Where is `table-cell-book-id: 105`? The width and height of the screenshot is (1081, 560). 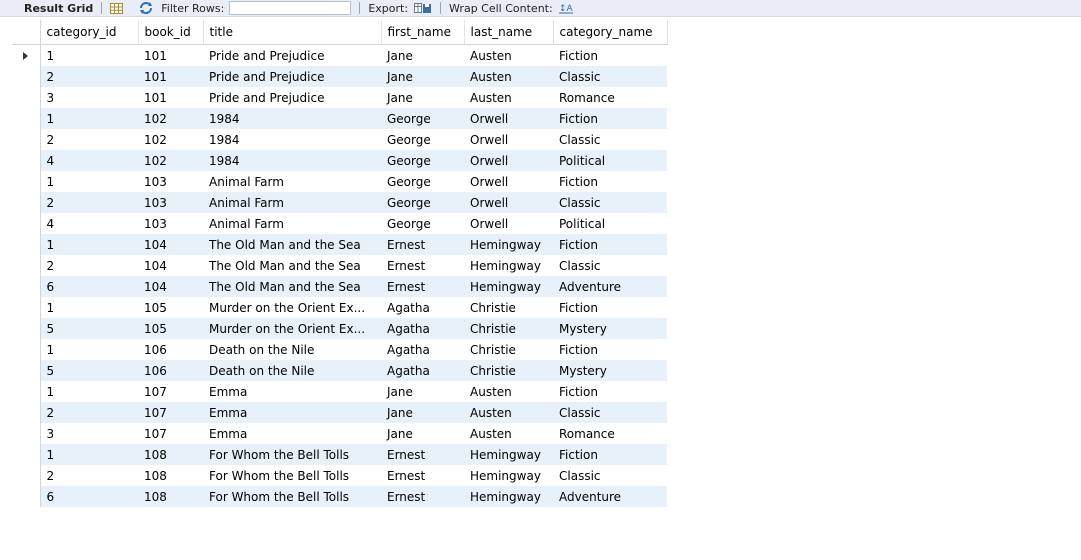
table-cell-book-id: 105 is located at coordinates (170, 328).